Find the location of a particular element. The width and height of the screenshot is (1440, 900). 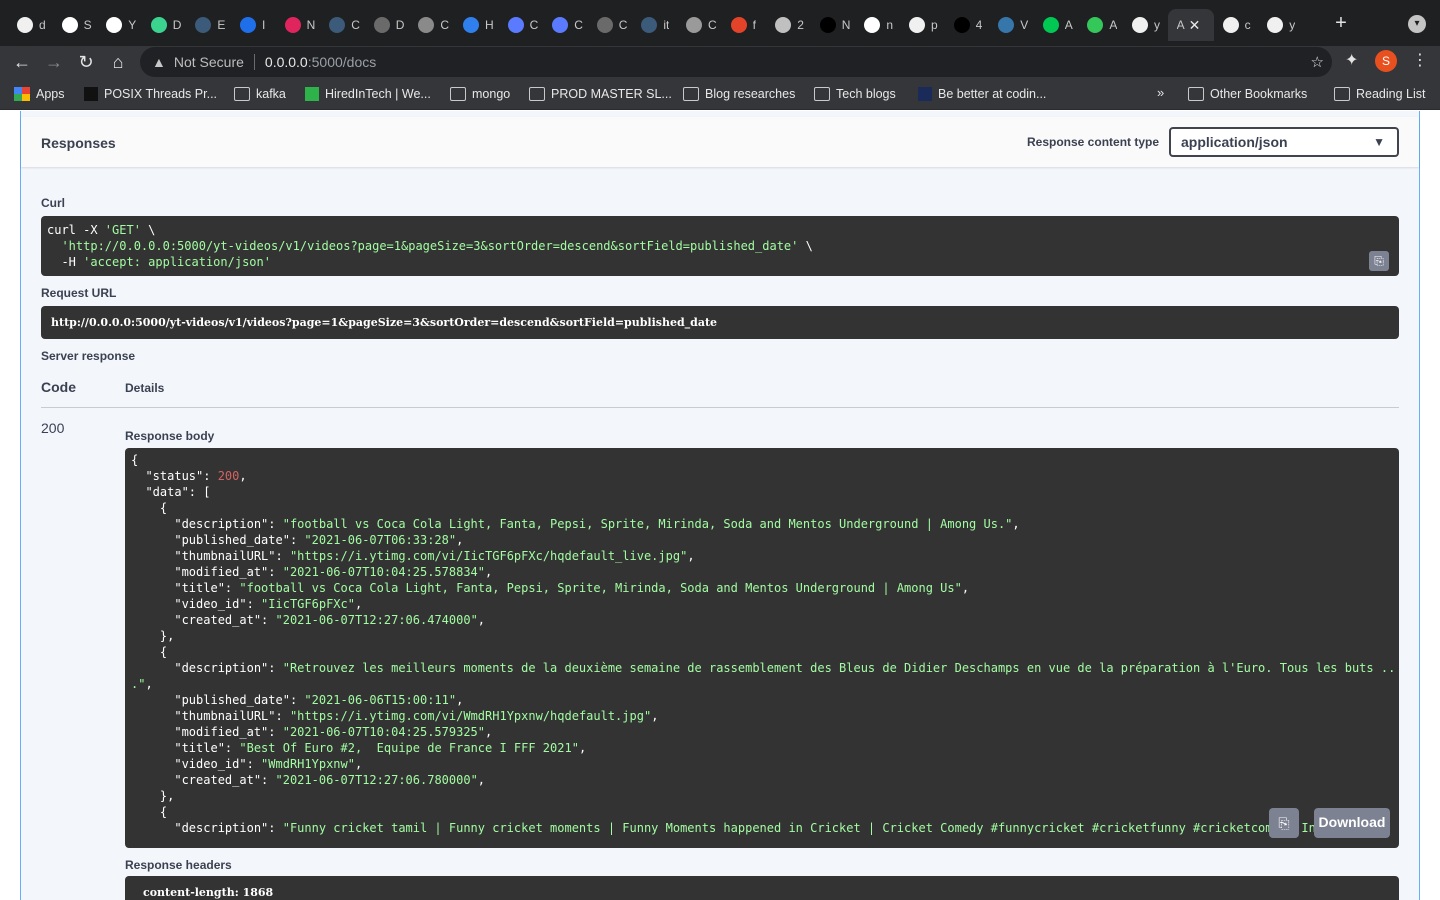

tab-title: c is located at coordinates (1247, 25).